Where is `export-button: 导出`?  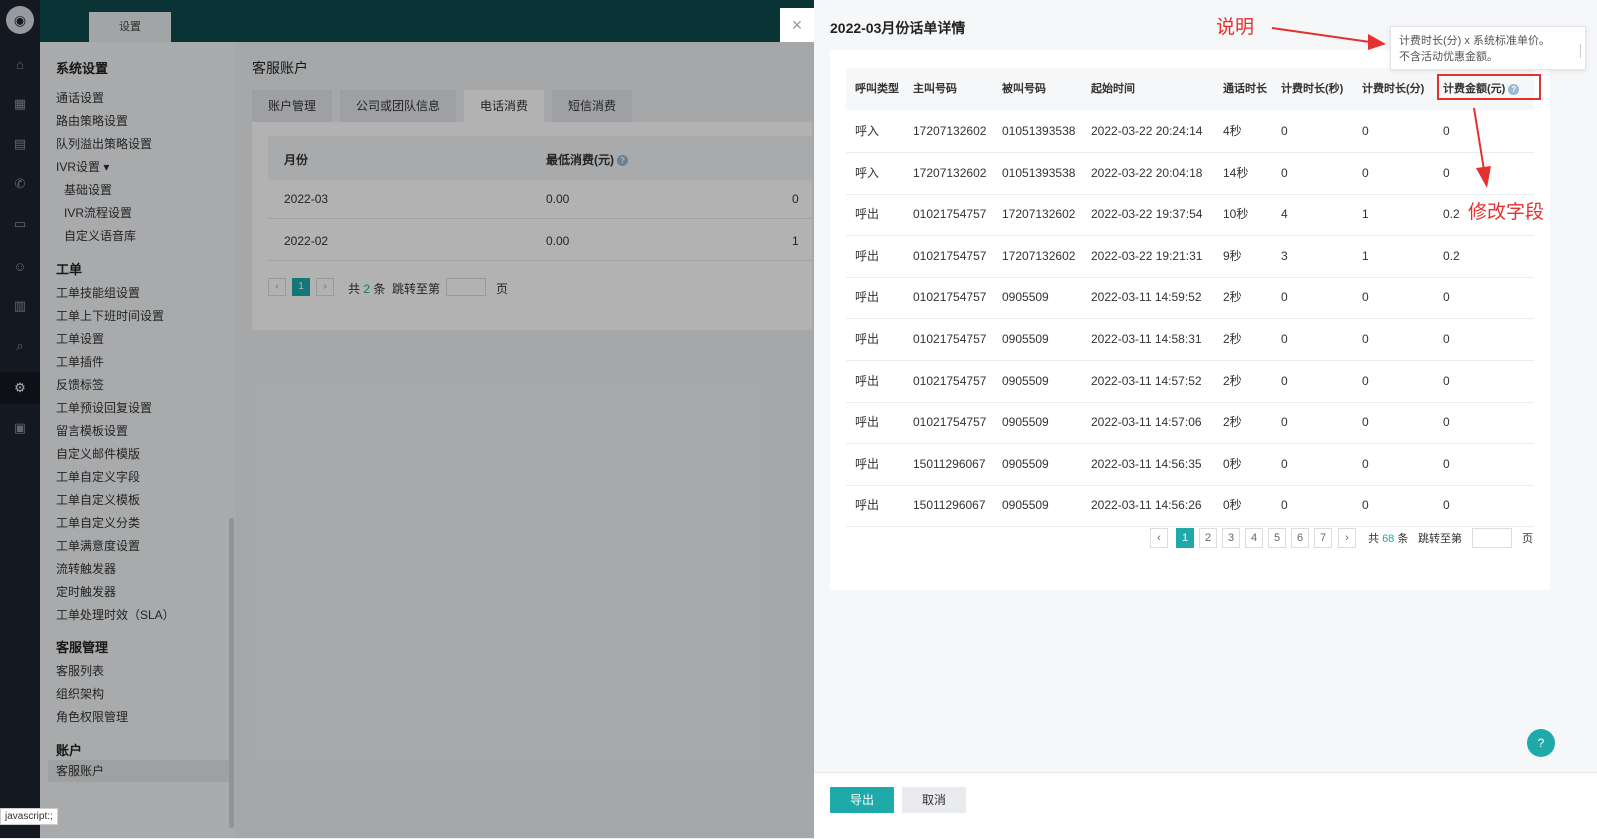 export-button: 导出 is located at coordinates (862, 800).